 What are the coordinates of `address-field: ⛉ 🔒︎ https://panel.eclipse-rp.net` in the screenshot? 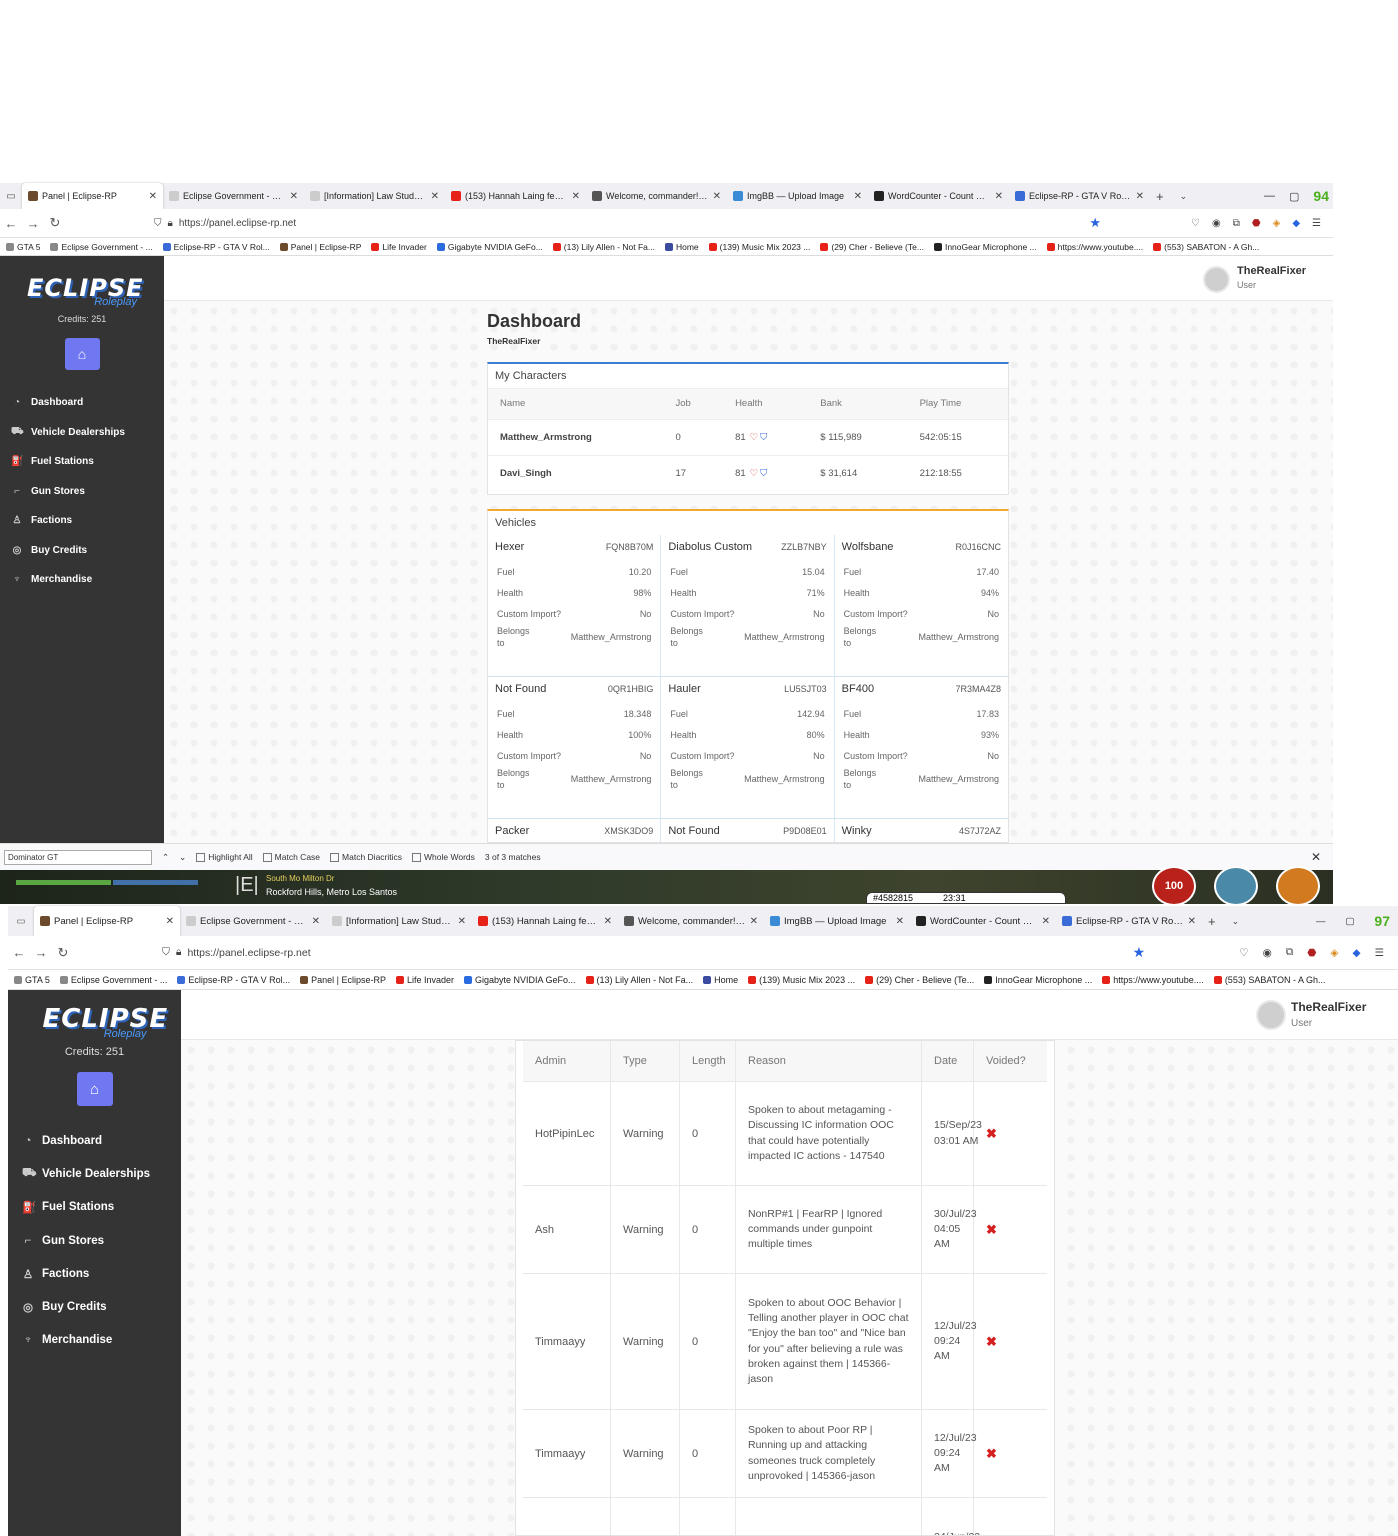 It's located at (617, 223).